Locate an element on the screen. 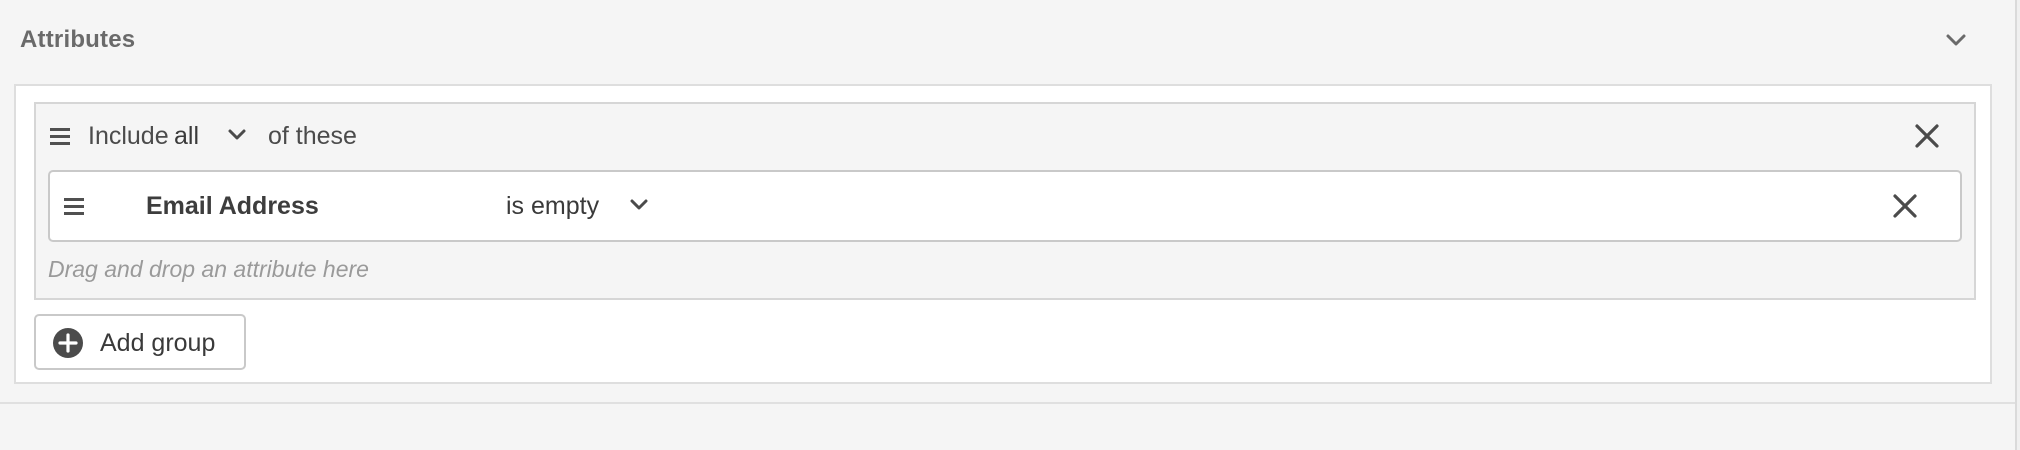 The width and height of the screenshot is (2020, 450). scrollbar is located at coordinates (2017, 225).